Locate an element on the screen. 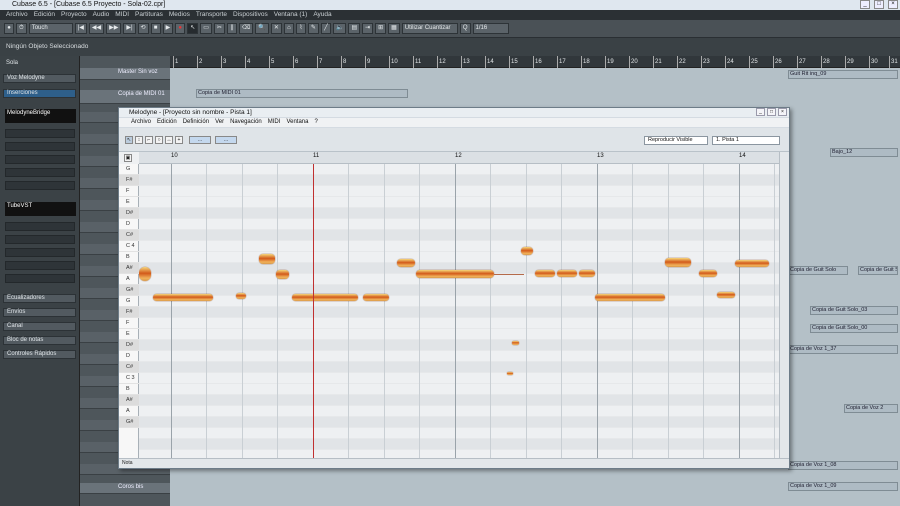 The image size is (900, 506). melodyne-minimize-button: _ is located at coordinates (760, 112).